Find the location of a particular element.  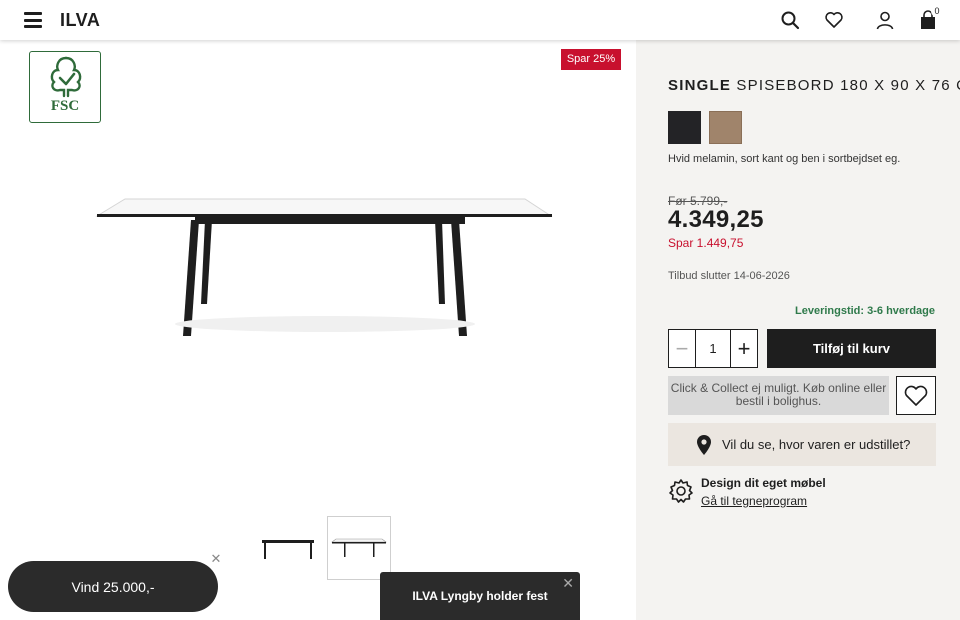

product-title-brand: SINGLE is located at coordinates (700, 85).